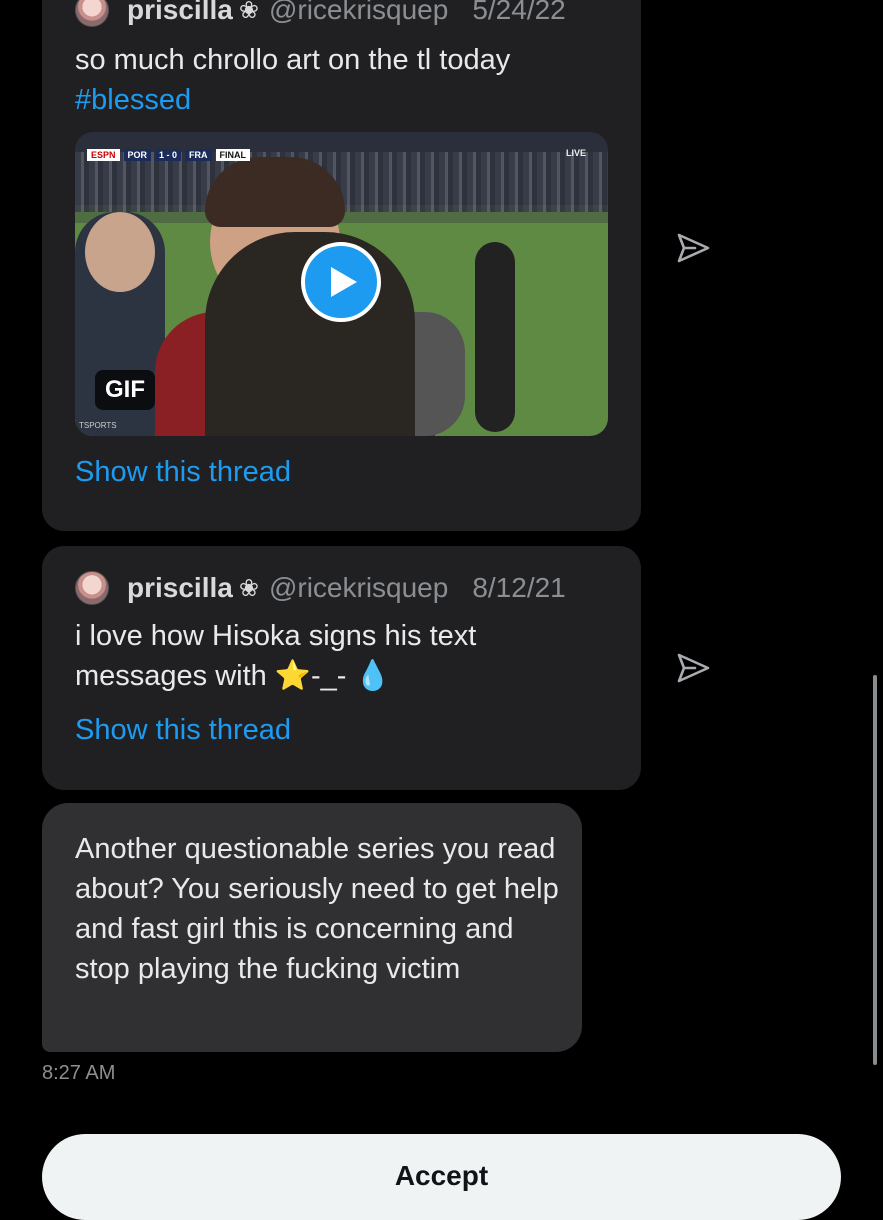 Image resolution: width=883 pixels, height=1220 pixels. Describe the element at coordinates (125, 390) in the screenshot. I see `gif-badge: GIF` at that location.